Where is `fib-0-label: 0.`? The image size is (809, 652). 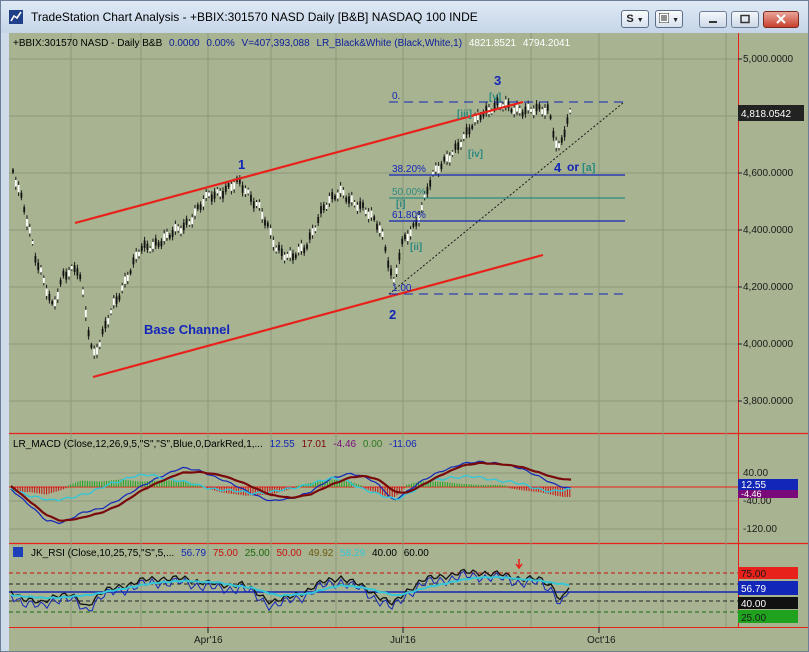 fib-0-label: 0. is located at coordinates (396, 96).